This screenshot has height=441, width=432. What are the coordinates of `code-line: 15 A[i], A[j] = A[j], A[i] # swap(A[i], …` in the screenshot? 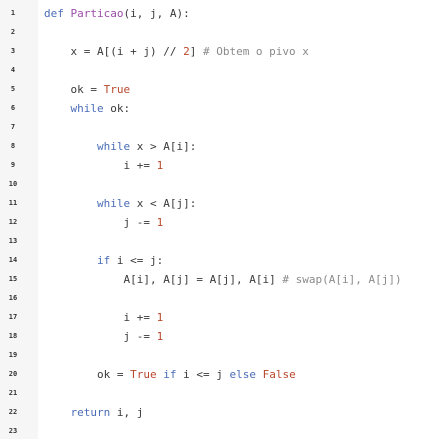 It's located at (216, 279).